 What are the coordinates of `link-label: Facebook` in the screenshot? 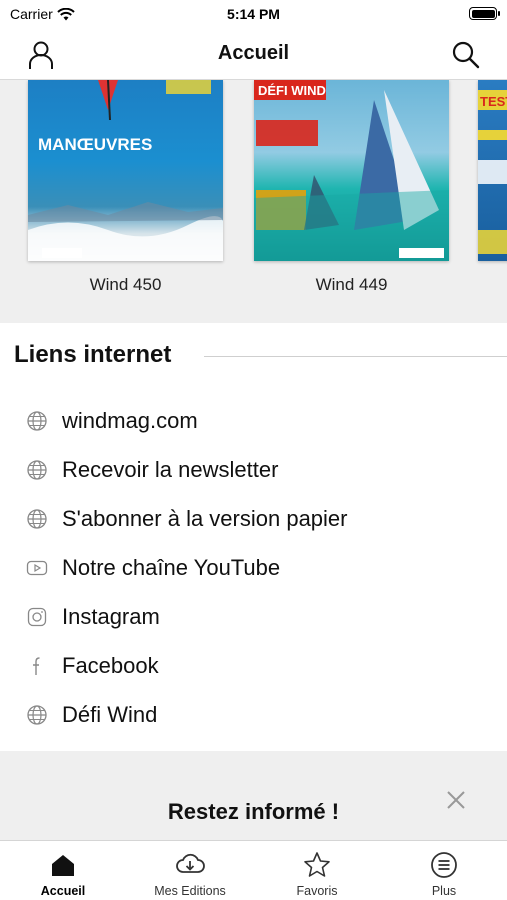 It's located at (110, 665).